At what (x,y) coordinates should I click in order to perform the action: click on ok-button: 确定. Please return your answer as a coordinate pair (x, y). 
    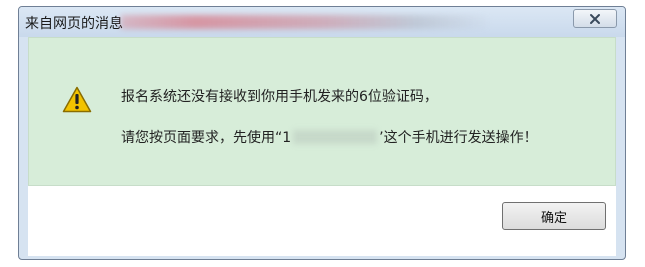
    Looking at the image, I should click on (554, 216).